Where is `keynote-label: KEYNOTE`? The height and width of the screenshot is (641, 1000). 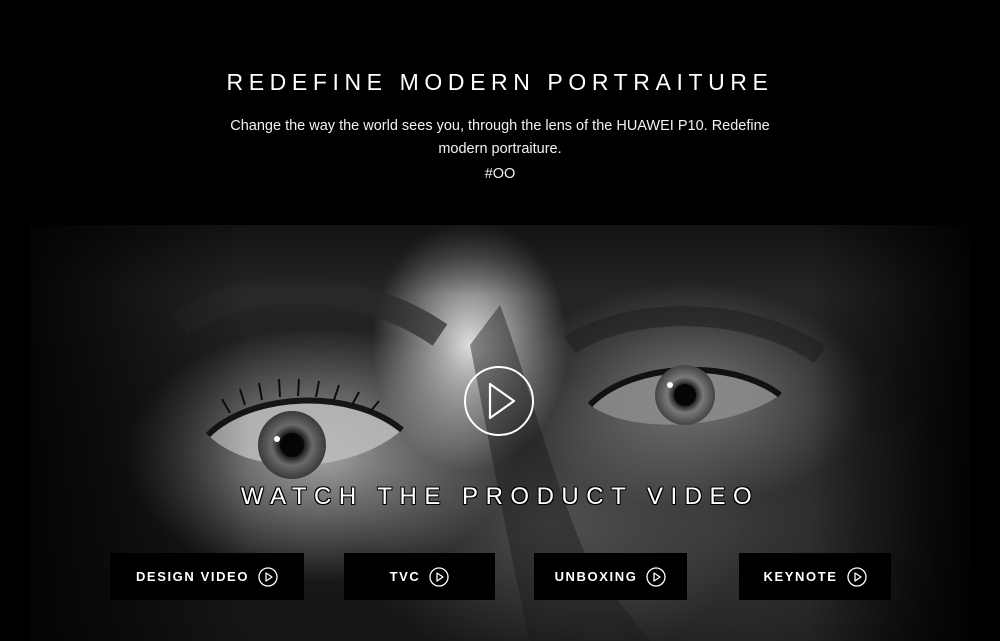 keynote-label: KEYNOTE is located at coordinates (800, 576).